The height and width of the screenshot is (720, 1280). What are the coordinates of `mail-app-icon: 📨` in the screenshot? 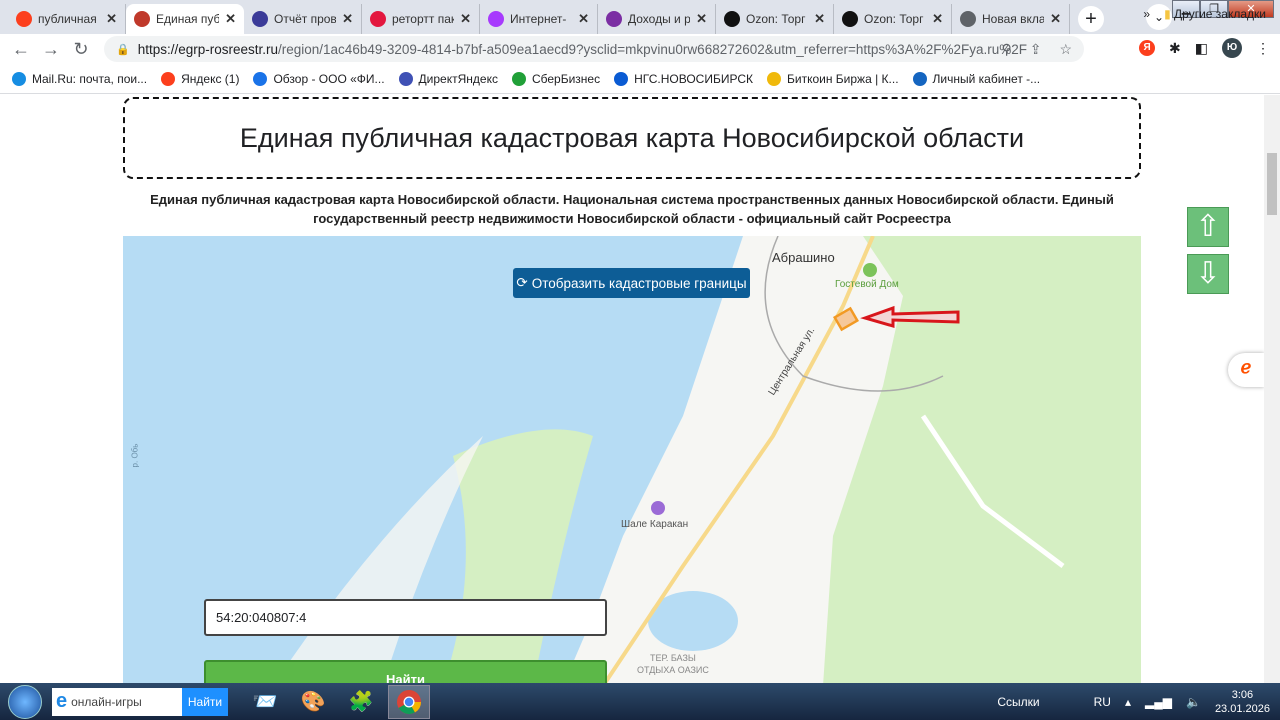 It's located at (265, 702).